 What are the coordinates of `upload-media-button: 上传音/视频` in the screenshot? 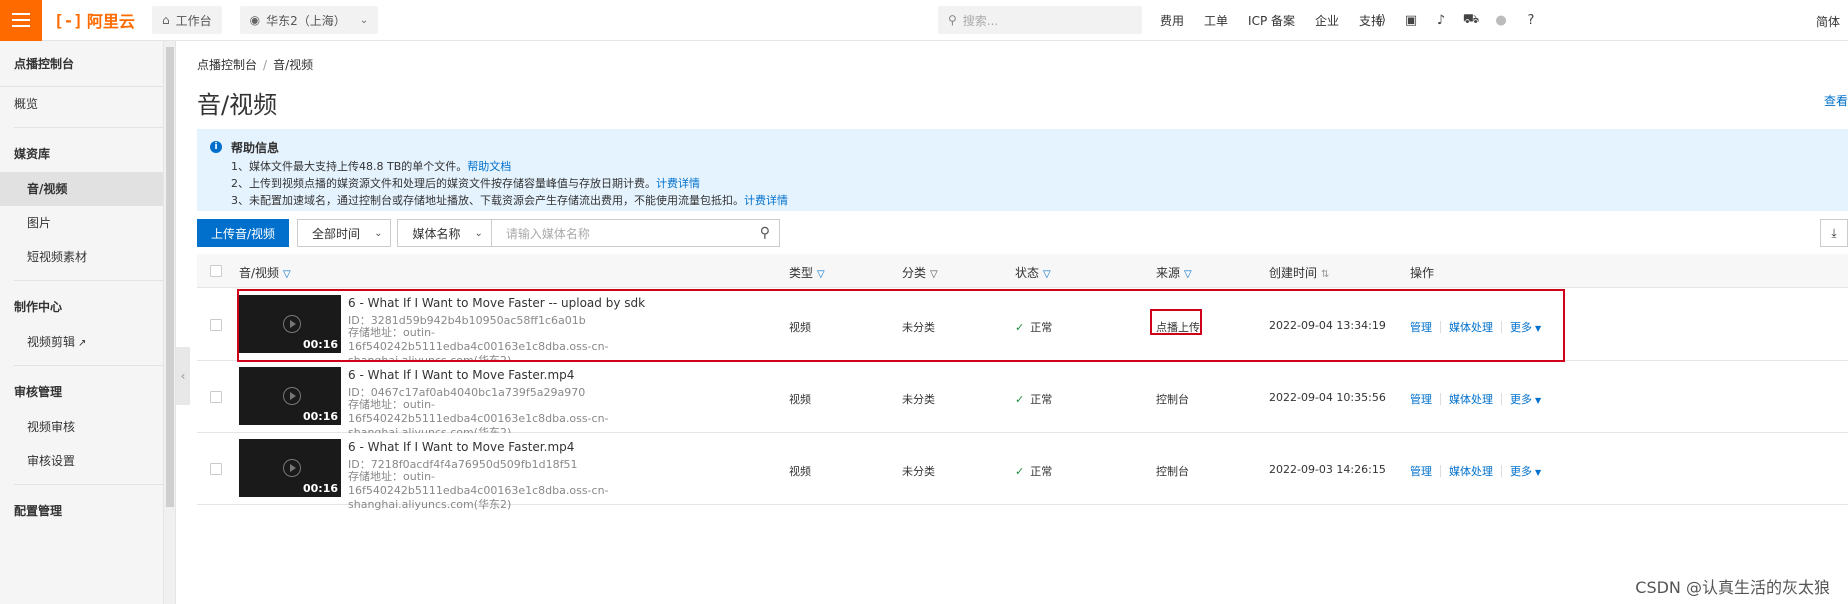 It's located at (243, 233).